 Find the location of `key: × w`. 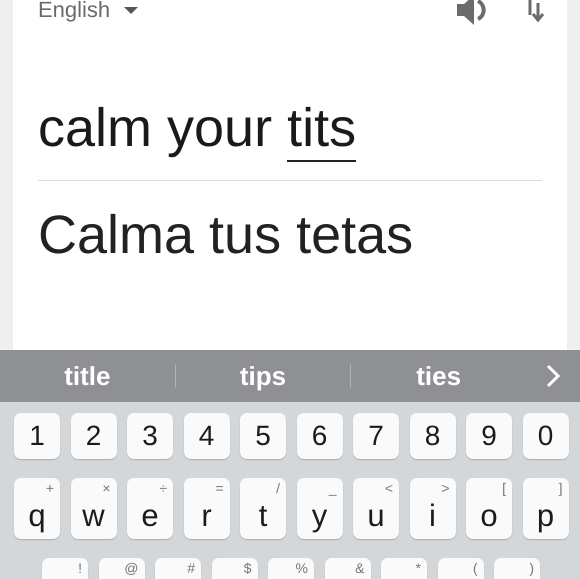

key: × w is located at coordinates (93, 508).